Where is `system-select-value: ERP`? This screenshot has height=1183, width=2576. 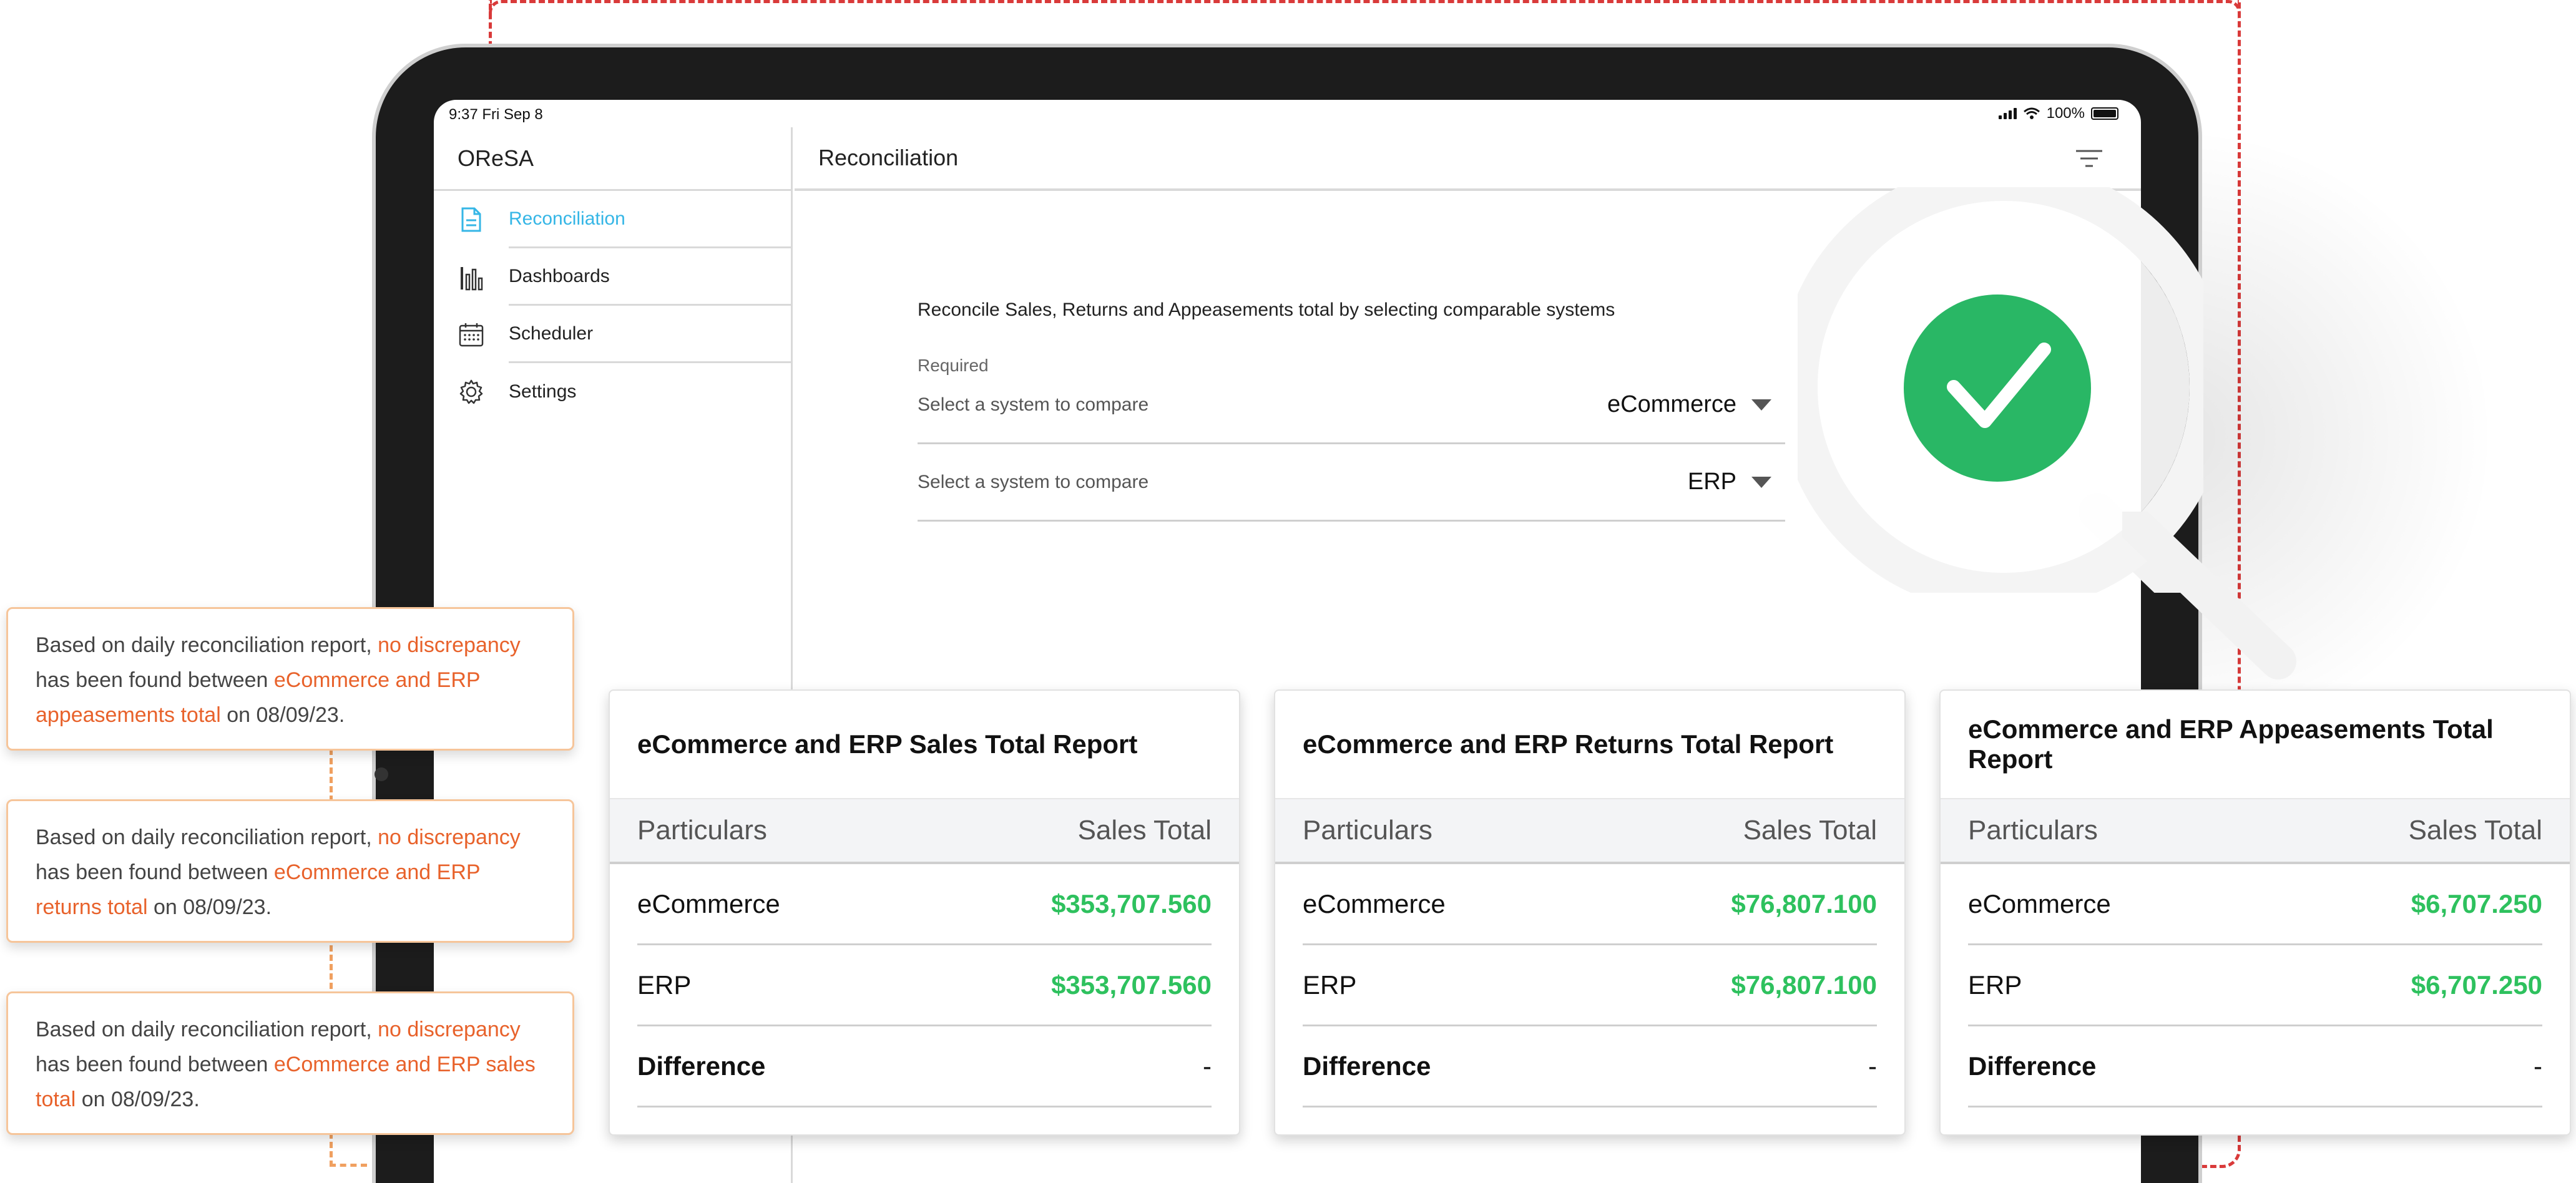
system-select-value: ERP is located at coordinates (1736, 482).